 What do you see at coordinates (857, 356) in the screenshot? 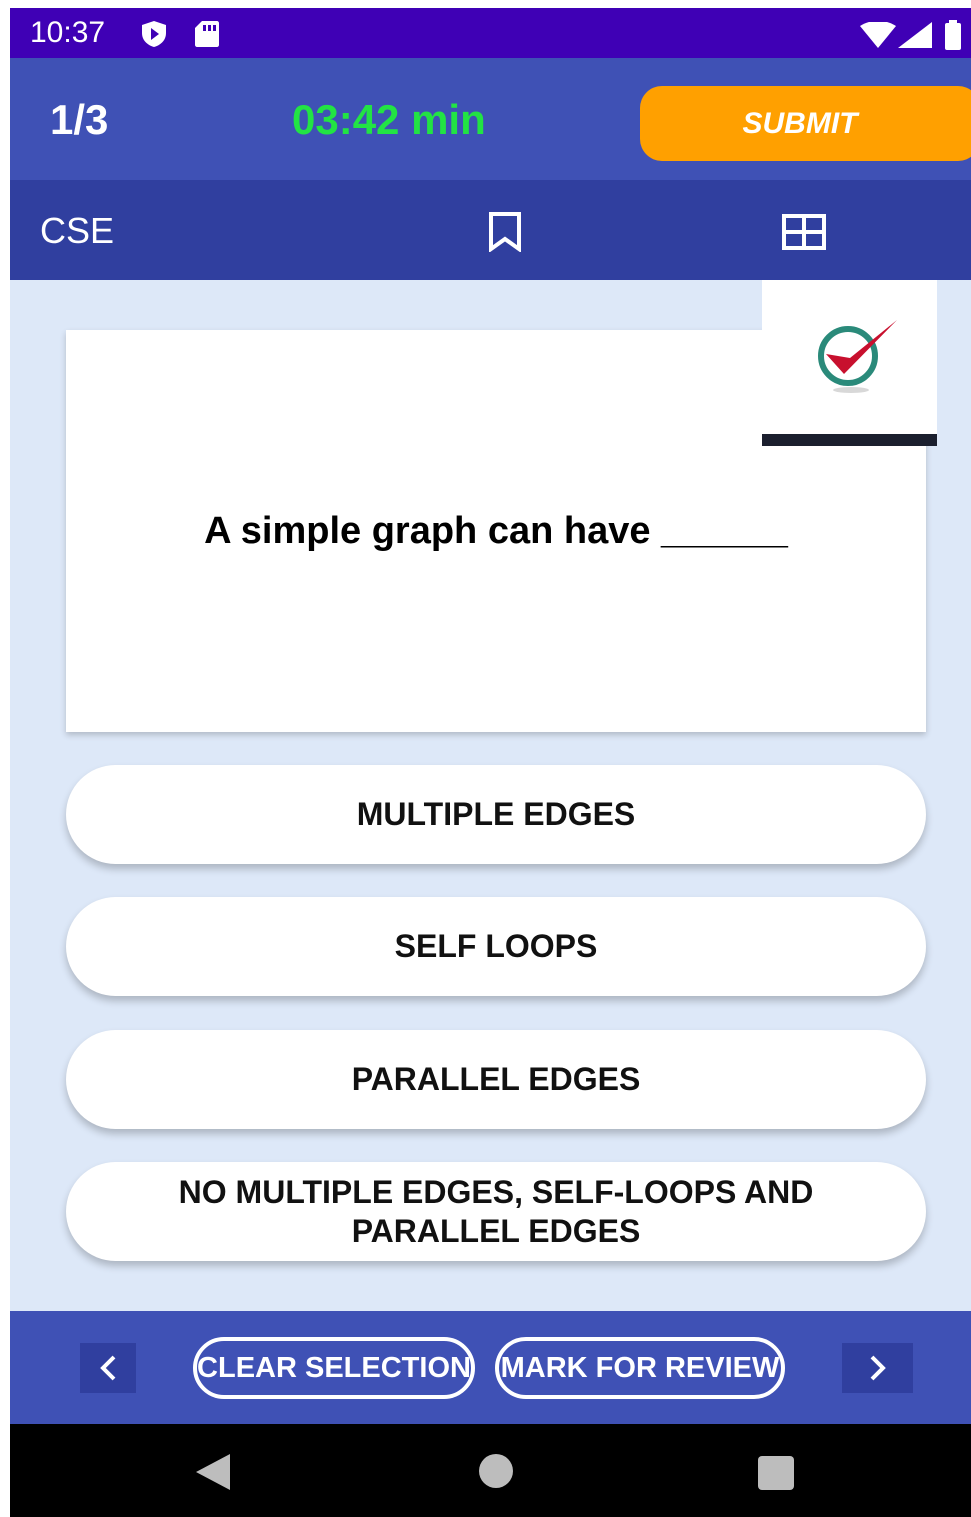
I see `checkmark-logo-icon` at bounding box center [857, 356].